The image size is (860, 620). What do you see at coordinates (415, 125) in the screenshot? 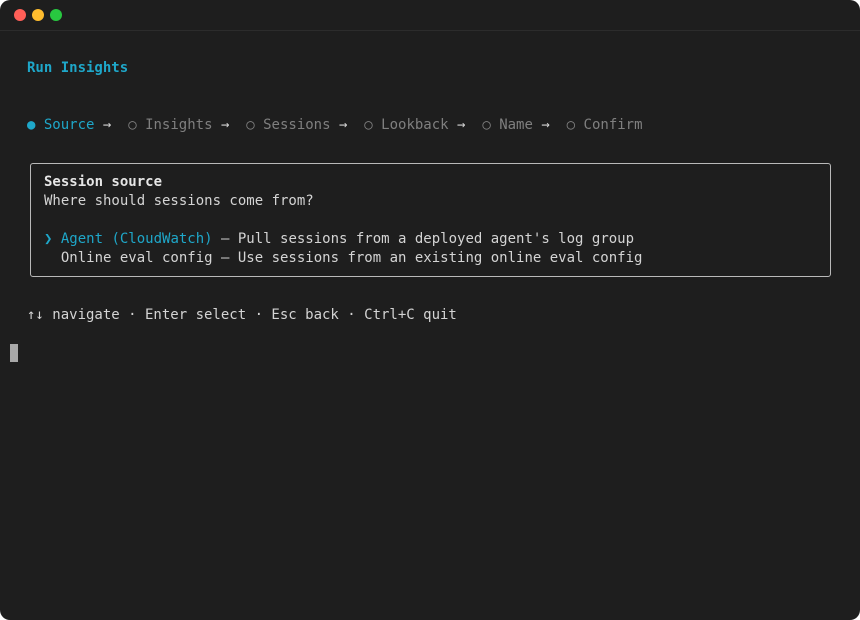
I see `step-label: Lookback` at bounding box center [415, 125].